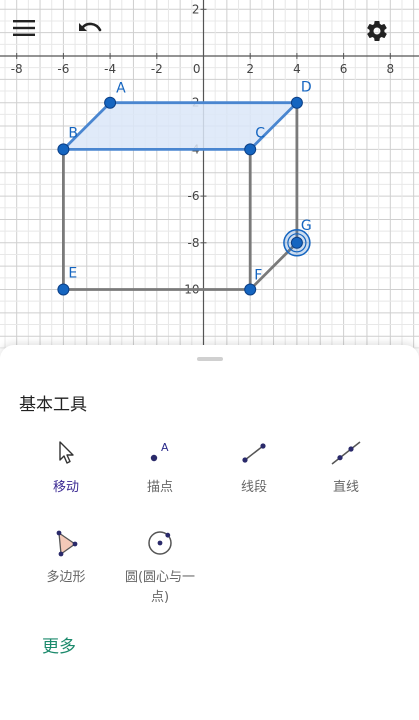 This screenshot has width=419, height=720. I want to click on point-label-c: C, so click(260, 133).